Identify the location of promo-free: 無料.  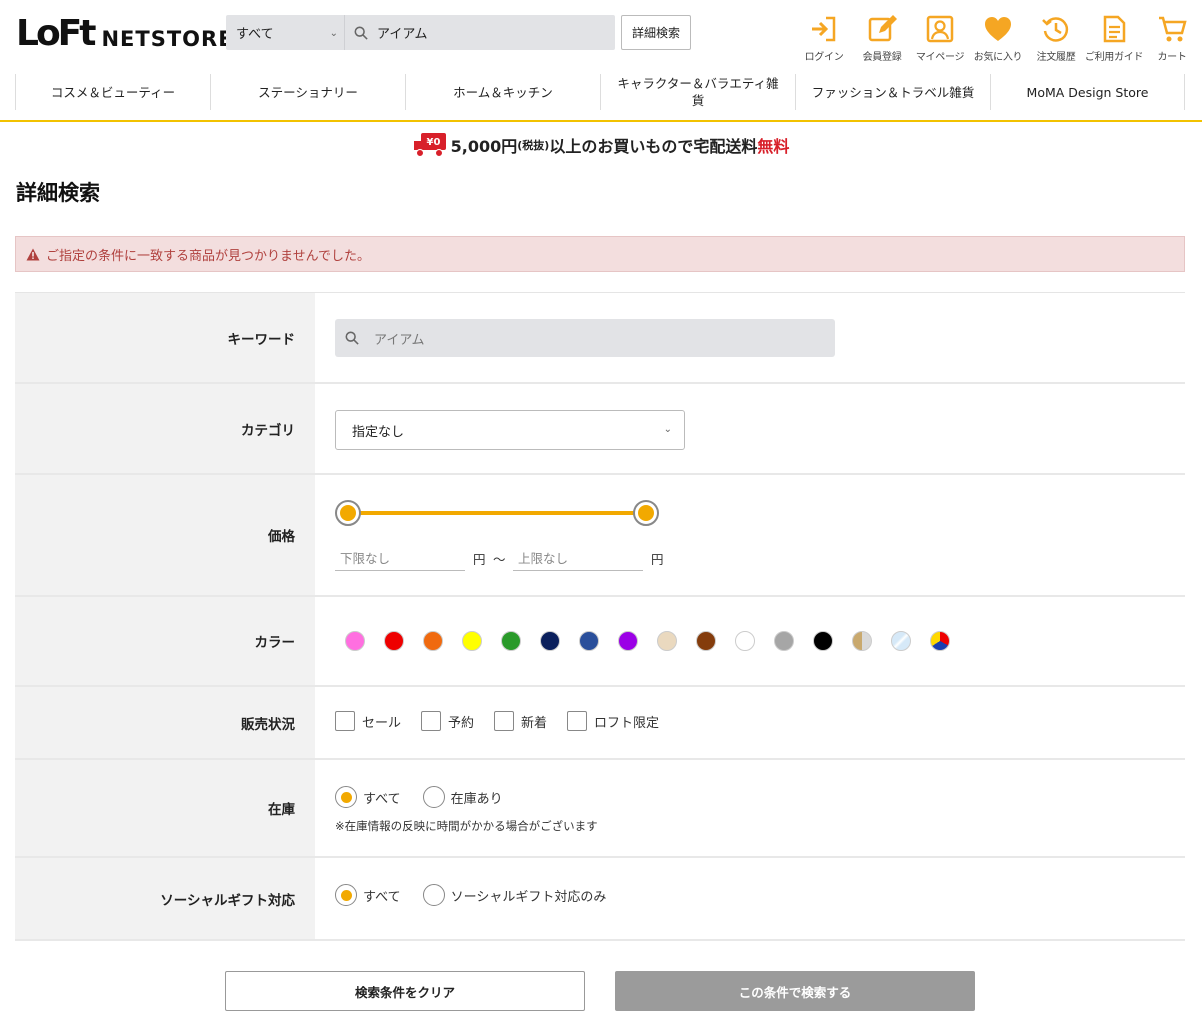
(773, 146).